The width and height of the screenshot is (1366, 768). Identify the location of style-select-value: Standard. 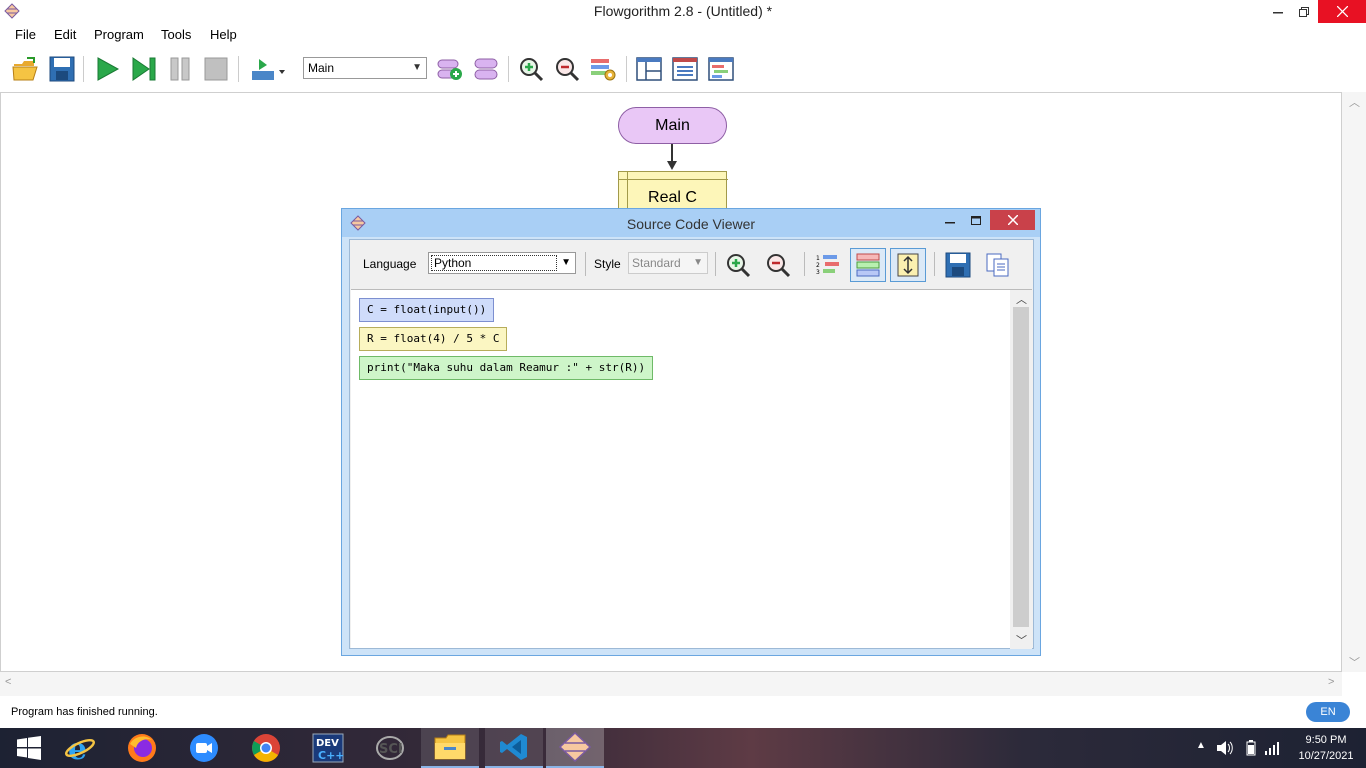
(656, 263).